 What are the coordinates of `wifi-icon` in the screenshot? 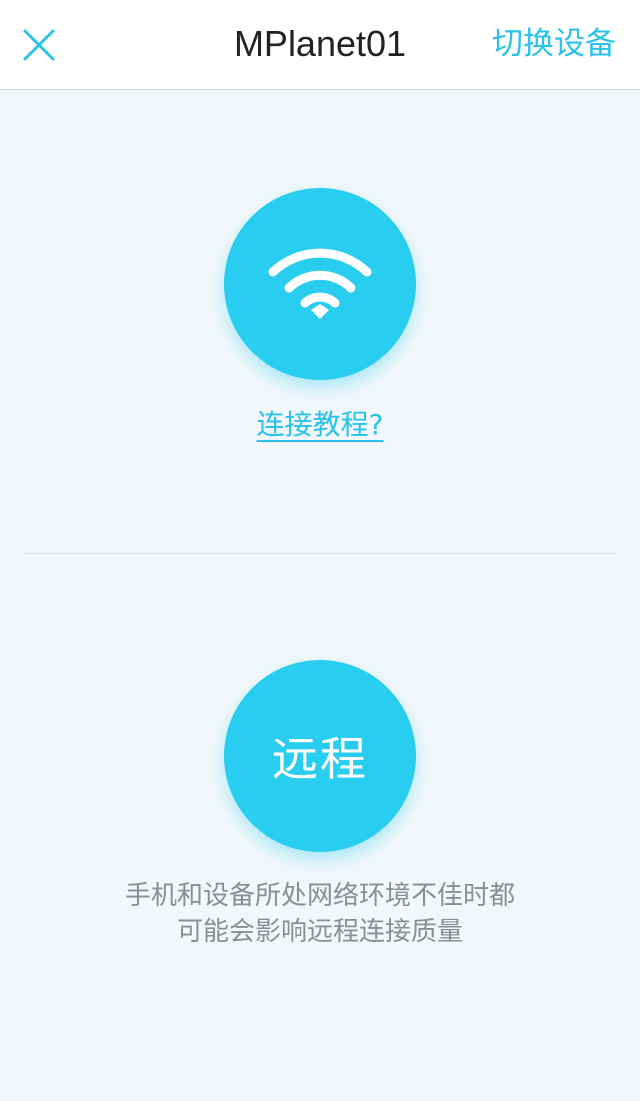 It's located at (320, 283).